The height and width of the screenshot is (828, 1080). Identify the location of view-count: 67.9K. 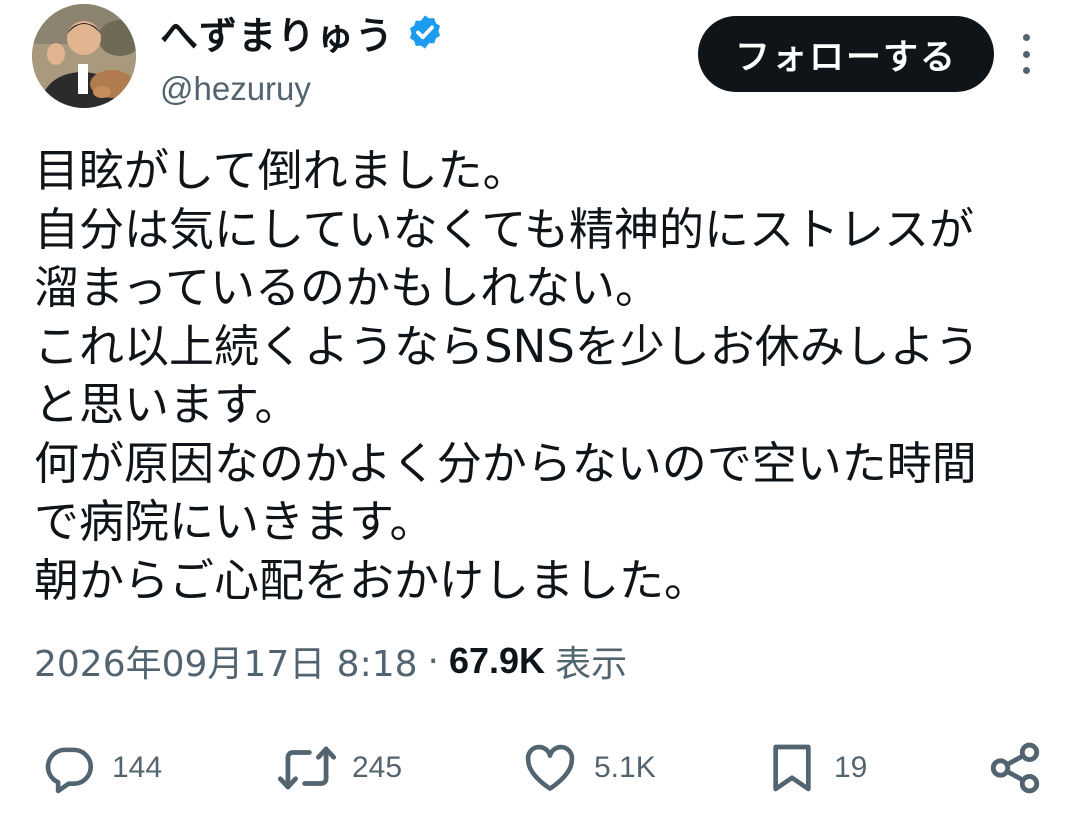
(497, 661).